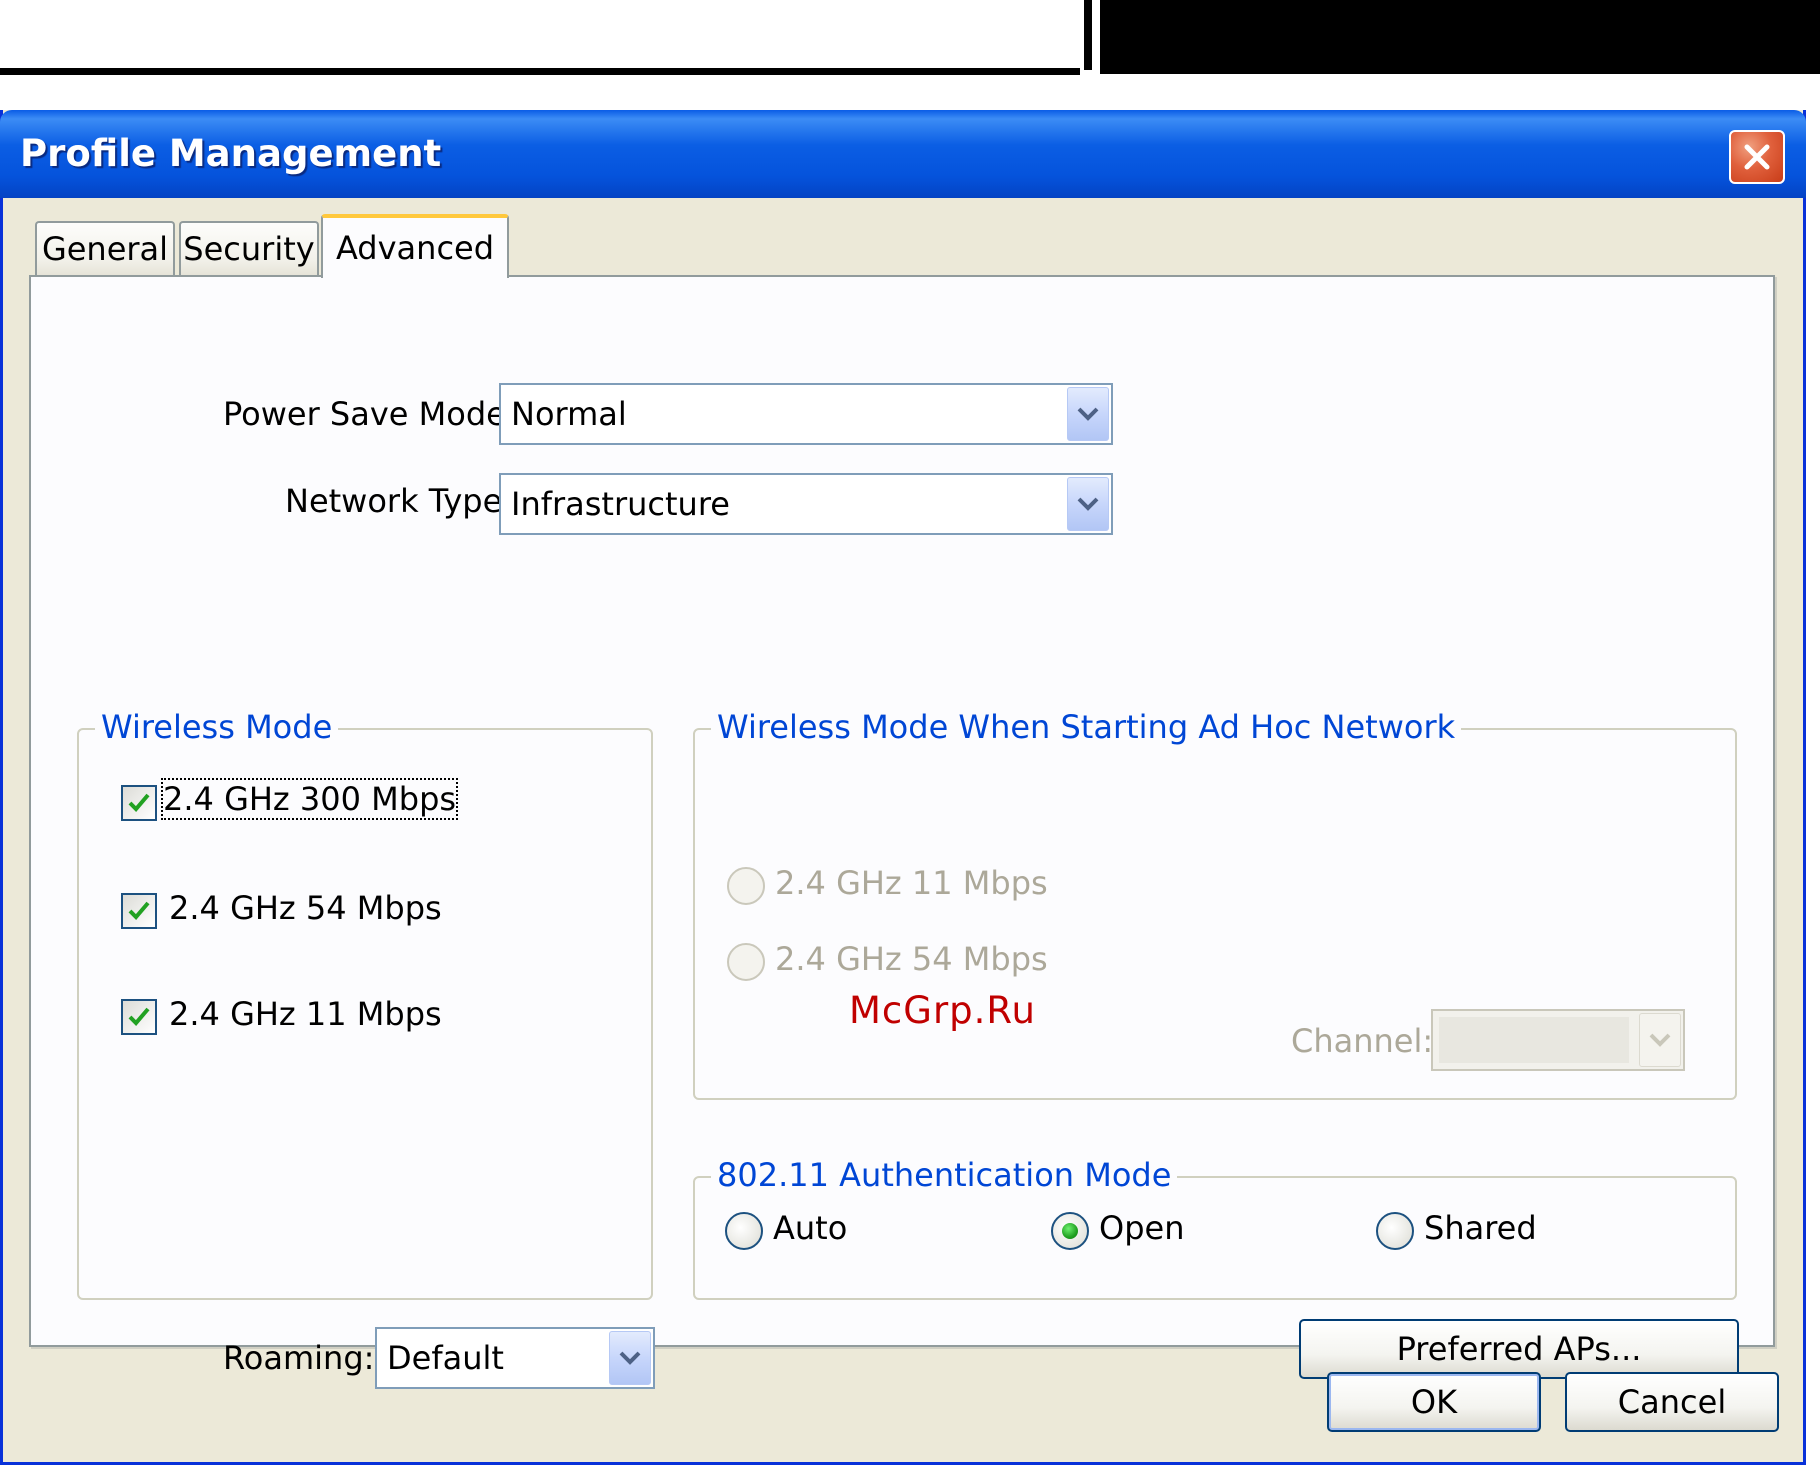 Image resolution: width=1820 pixels, height=1465 pixels. What do you see at coordinates (1434, 1402) in the screenshot?
I see `ok-button: OK` at bounding box center [1434, 1402].